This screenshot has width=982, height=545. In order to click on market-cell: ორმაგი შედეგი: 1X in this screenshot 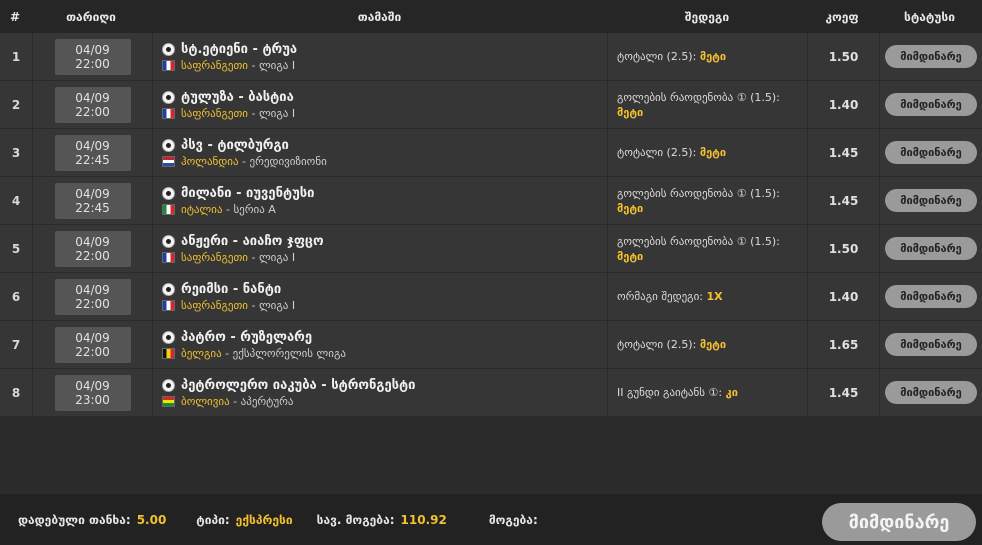, I will do `click(708, 296)`.